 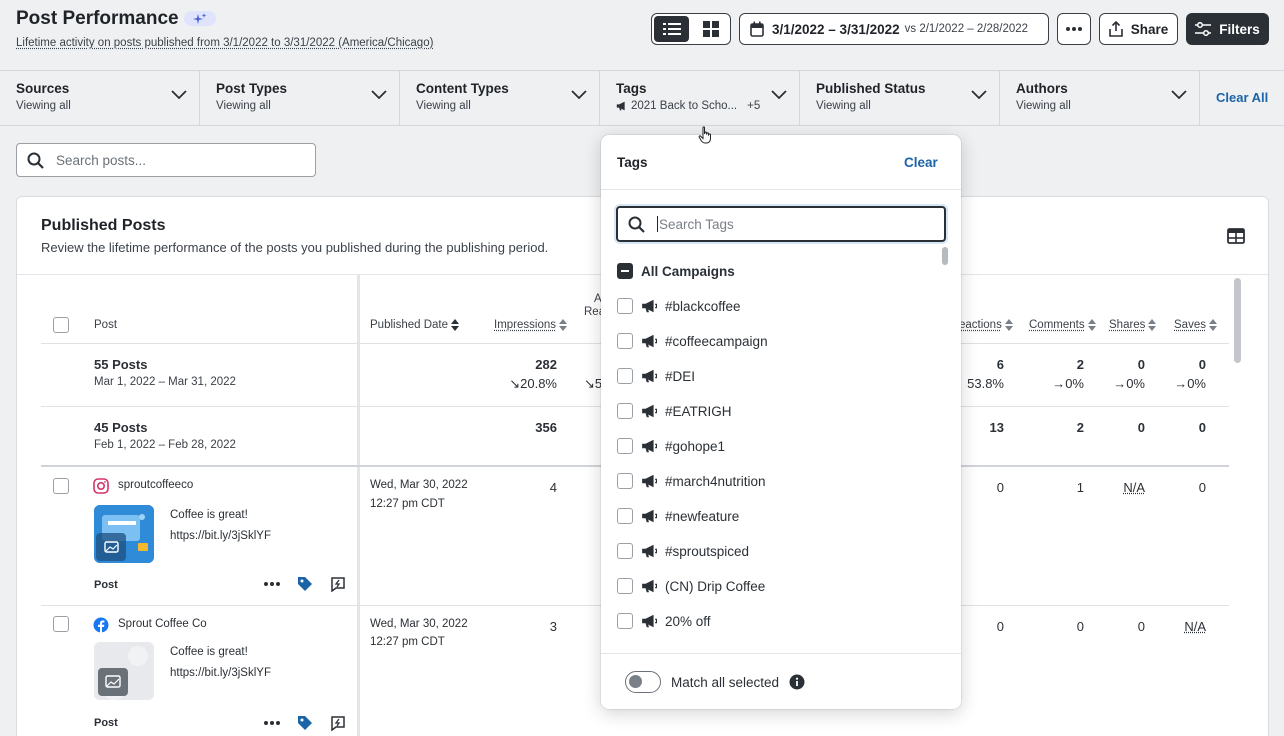 I want to click on tag-option: #sproutspiced, so click(x=683, y=551).